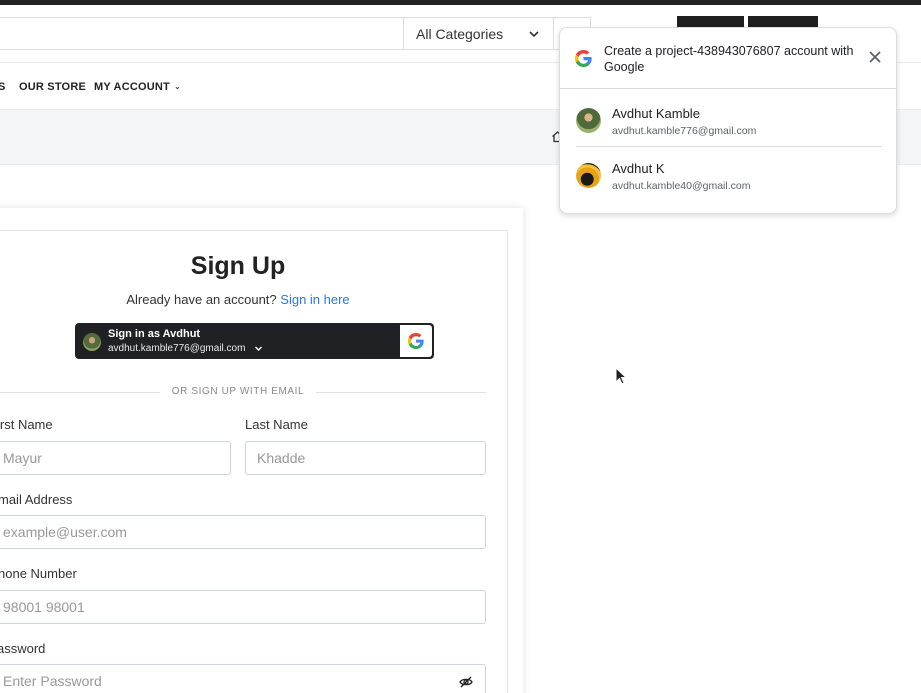  Describe the element at coordinates (281, 458) in the screenshot. I see `last-name-placeholder: Khadde` at that location.